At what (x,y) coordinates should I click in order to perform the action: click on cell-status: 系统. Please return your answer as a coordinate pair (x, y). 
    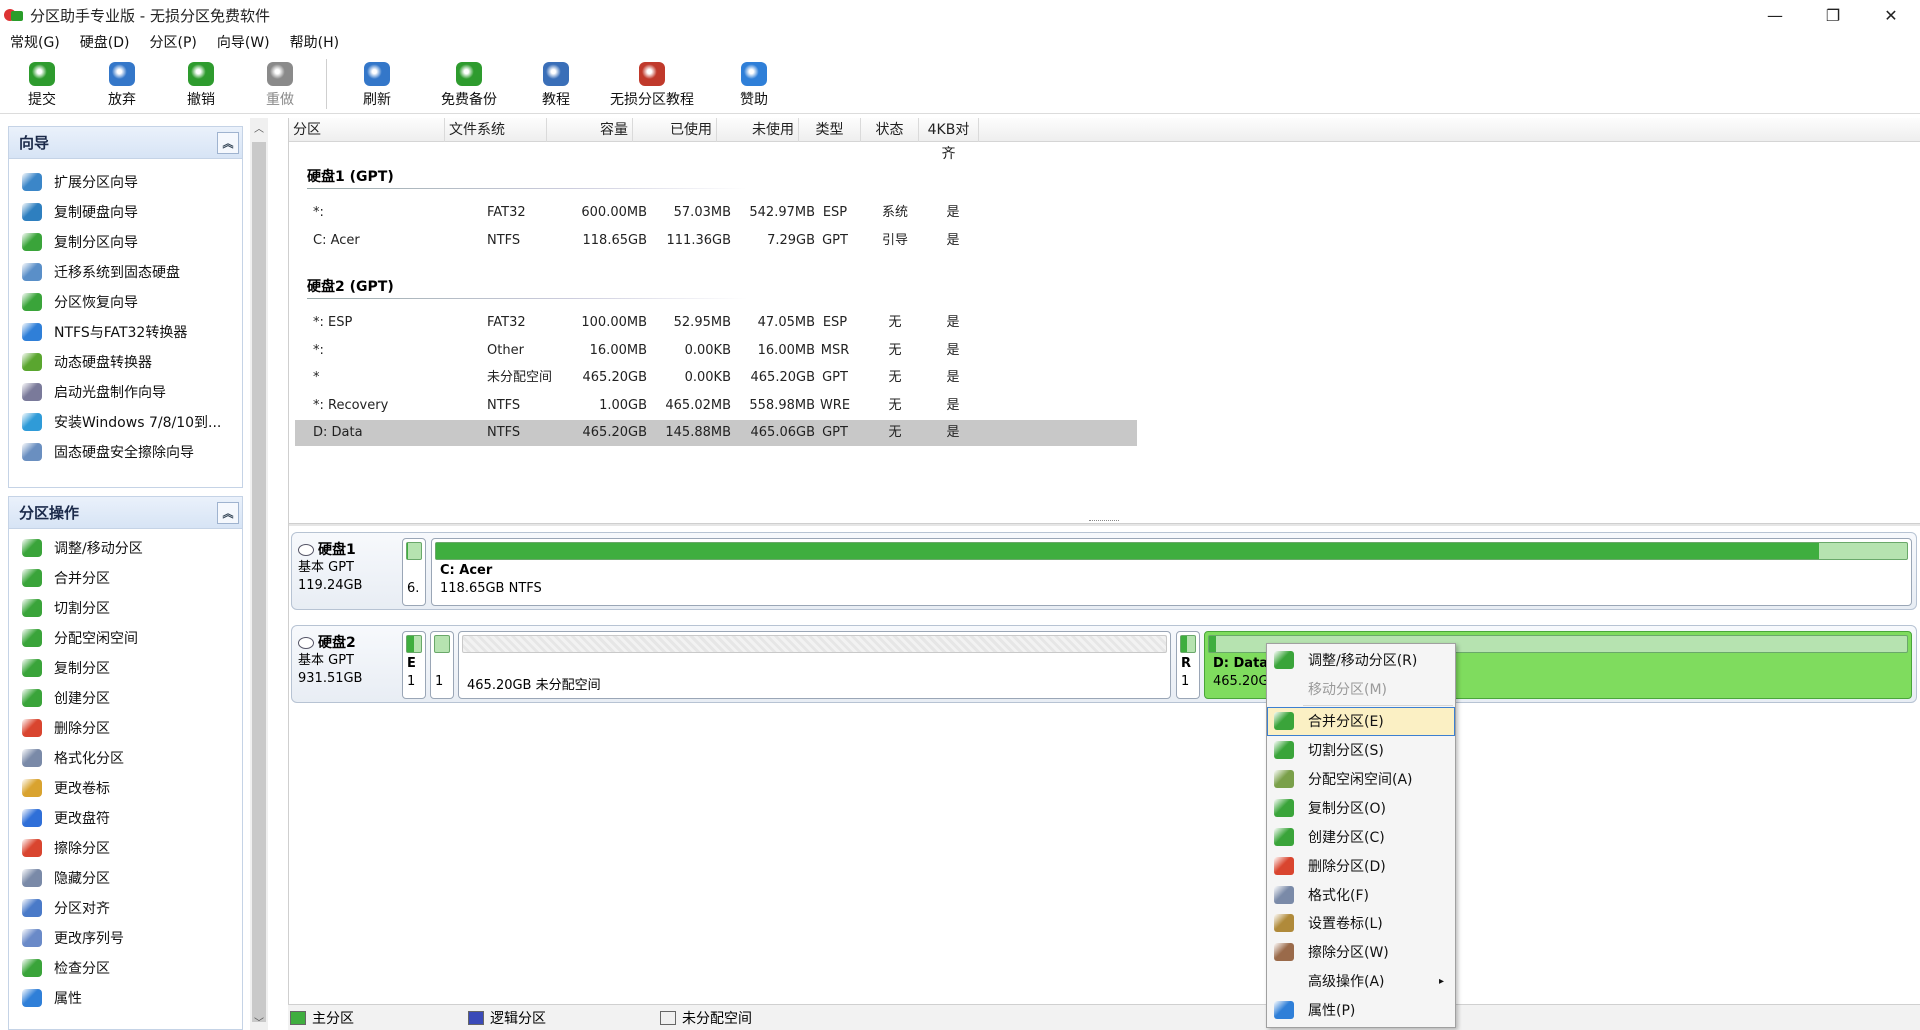
    Looking at the image, I should click on (894, 212).